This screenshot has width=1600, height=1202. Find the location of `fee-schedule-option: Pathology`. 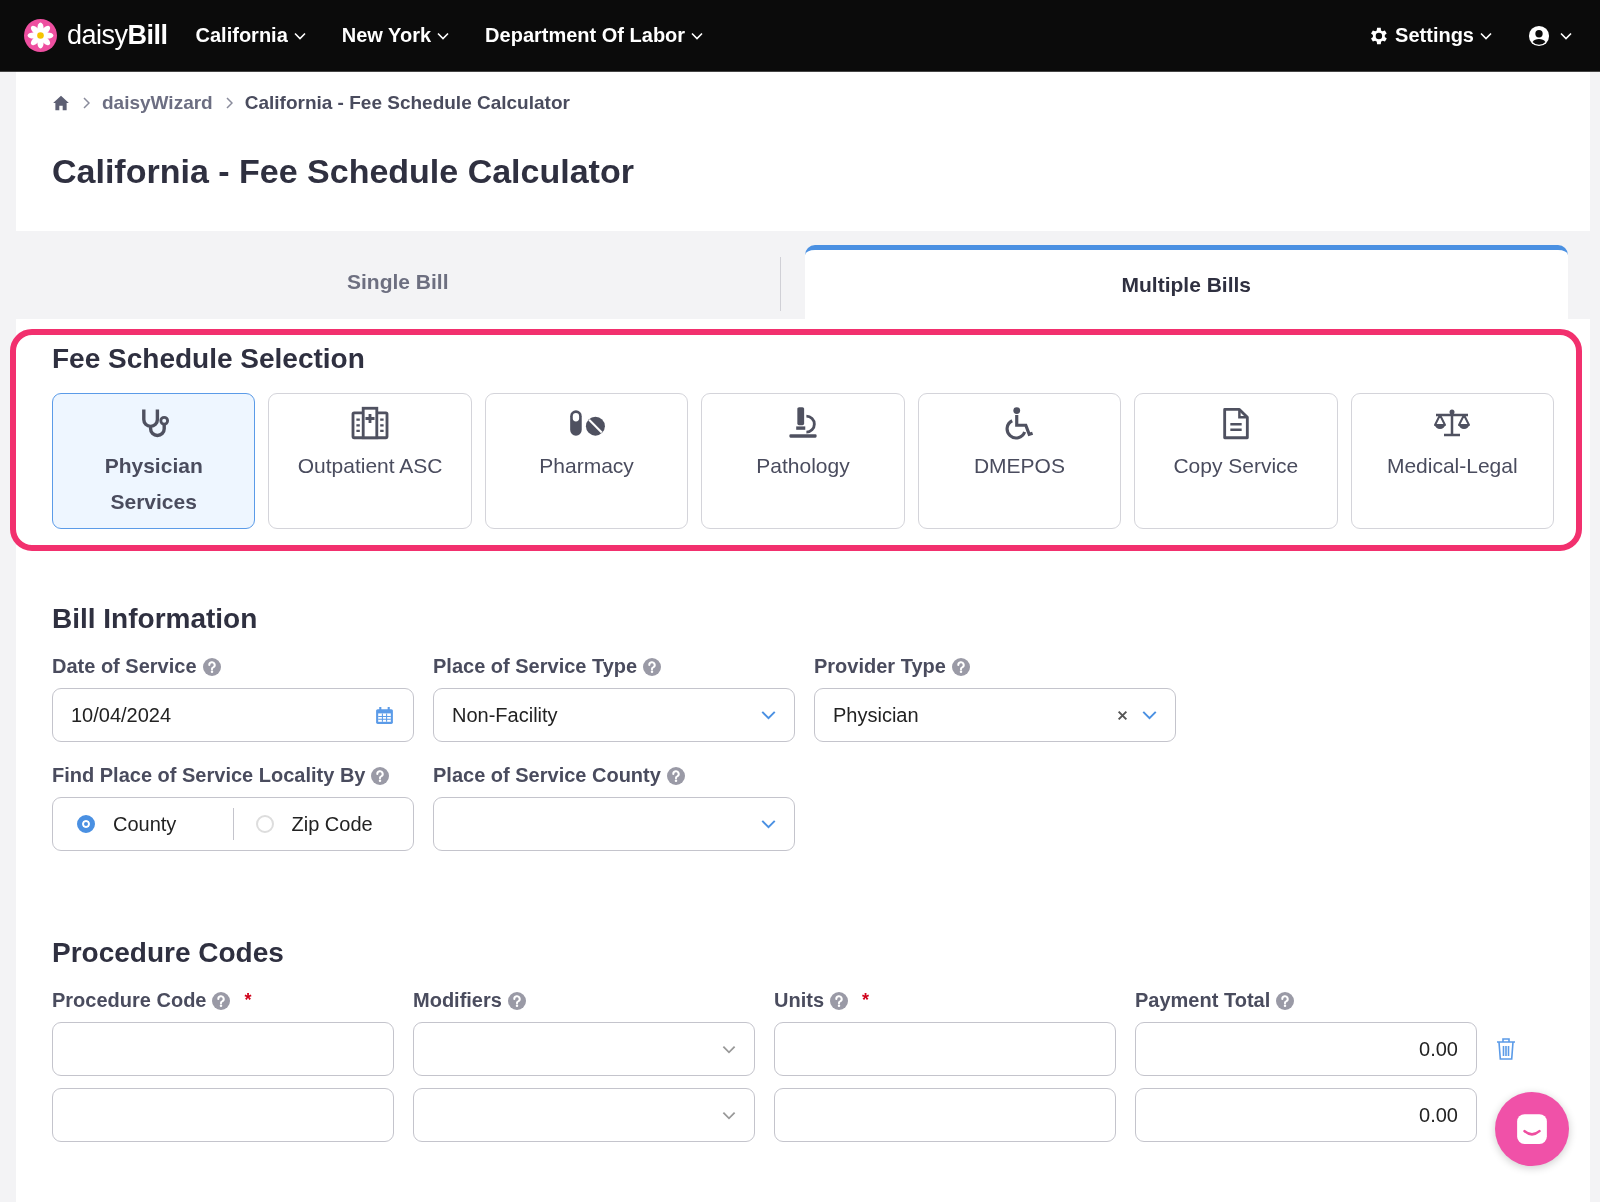

fee-schedule-option: Pathology is located at coordinates (803, 461).